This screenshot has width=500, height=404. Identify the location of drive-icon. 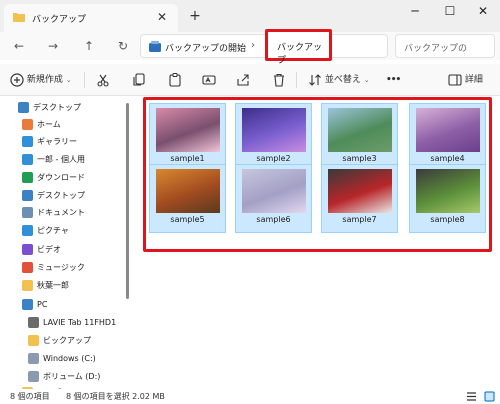
(33, 358).